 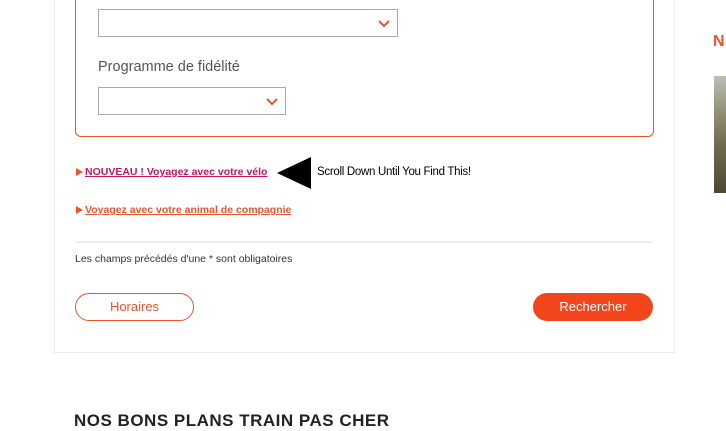 What do you see at coordinates (294, 173) in the screenshot?
I see `arrow-left-icon` at bounding box center [294, 173].